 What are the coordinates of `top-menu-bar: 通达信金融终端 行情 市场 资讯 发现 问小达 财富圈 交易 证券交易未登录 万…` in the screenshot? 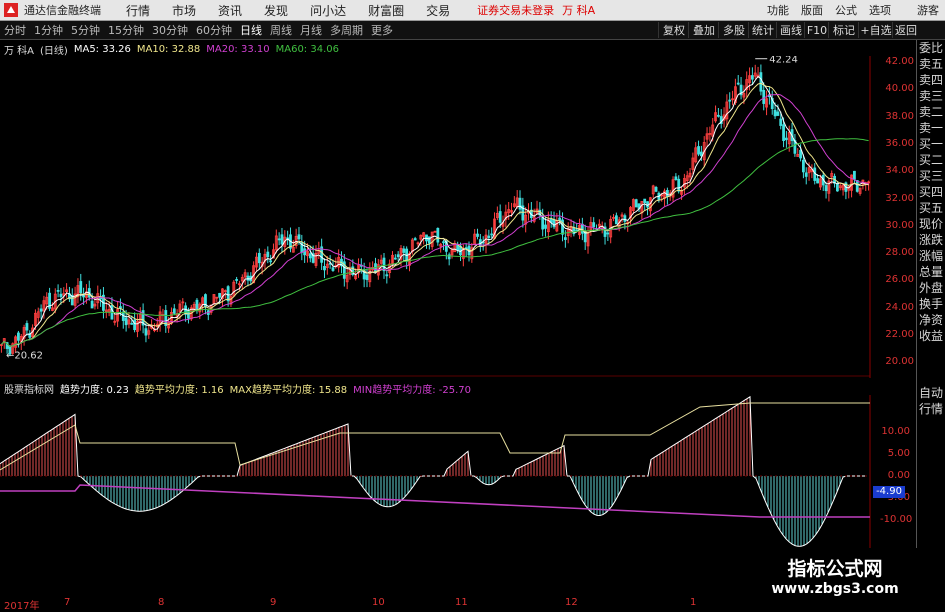 It's located at (472, 10).